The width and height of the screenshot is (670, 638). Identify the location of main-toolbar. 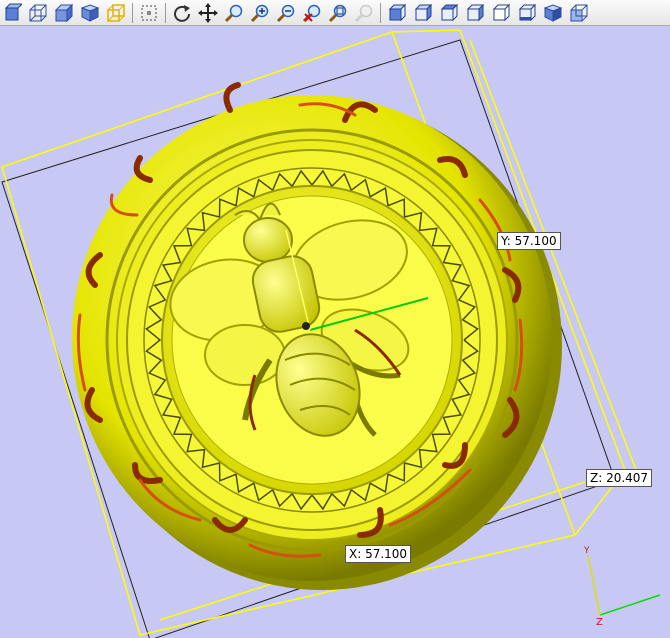
(335, 13).